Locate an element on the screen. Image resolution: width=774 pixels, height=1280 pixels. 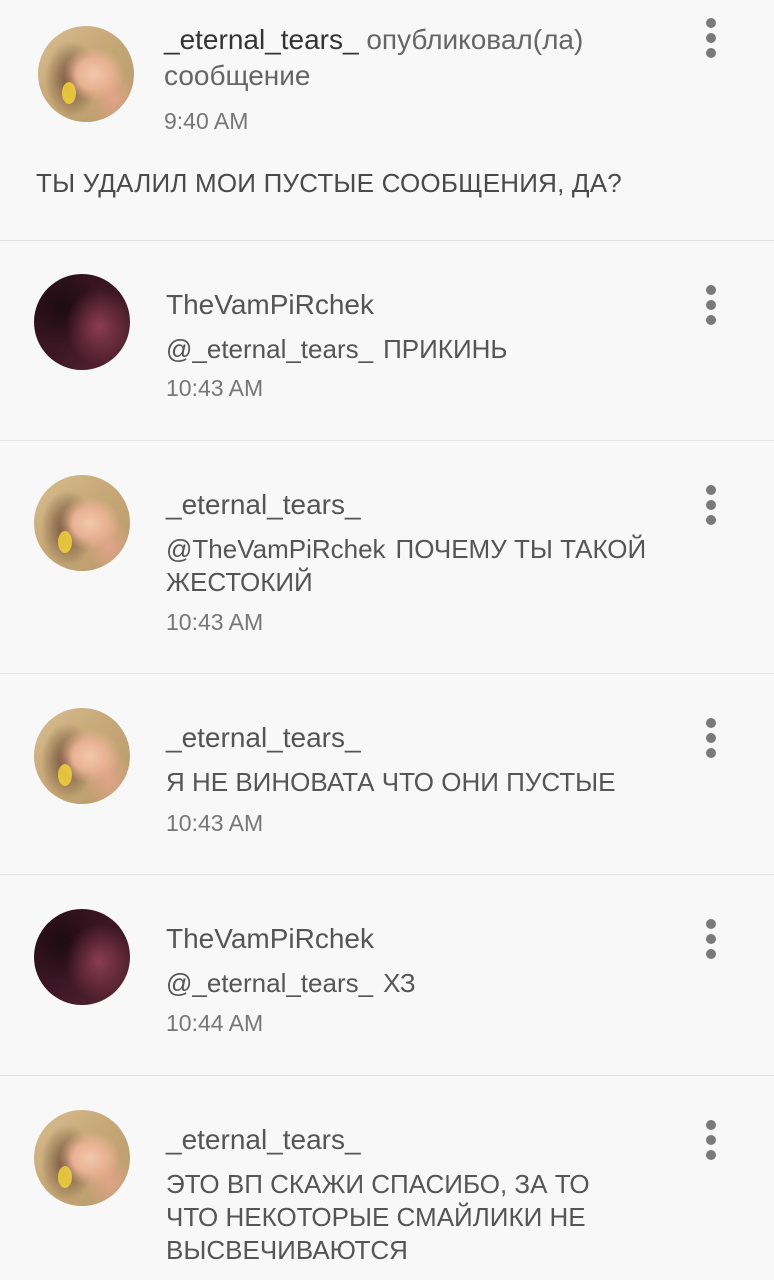
comment-text: Я НЕ ВИНОВАТА ЧТО ОНИ ПУСТЫЕ is located at coordinates (426, 782).